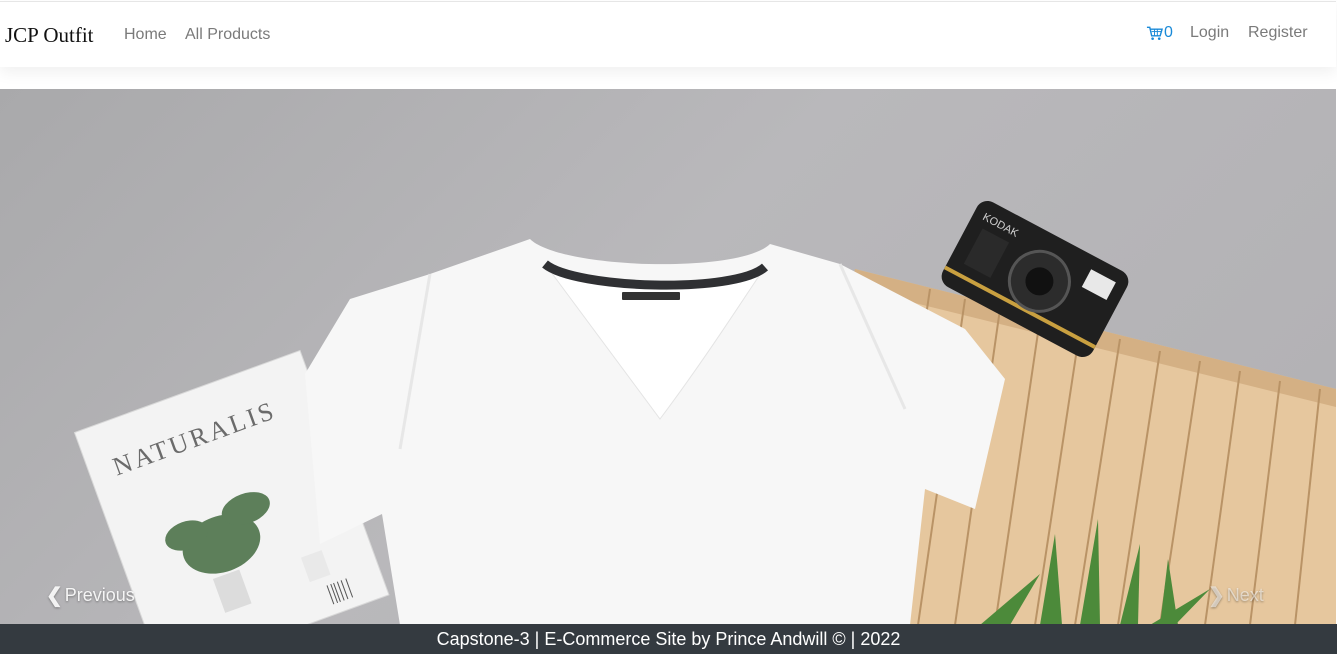 This screenshot has height=654, width=1337. What do you see at coordinates (1278, 33) in the screenshot?
I see `register-link: Register` at bounding box center [1278, 33].